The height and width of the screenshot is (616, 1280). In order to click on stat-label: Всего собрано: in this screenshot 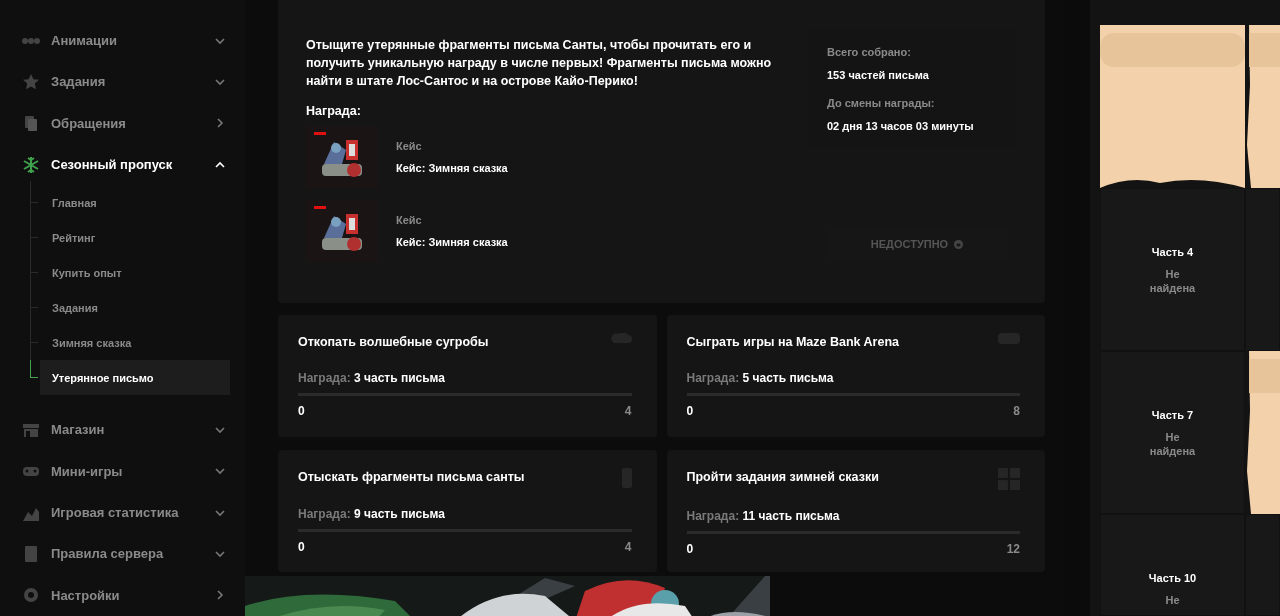, I will do `click(869, 52)`.